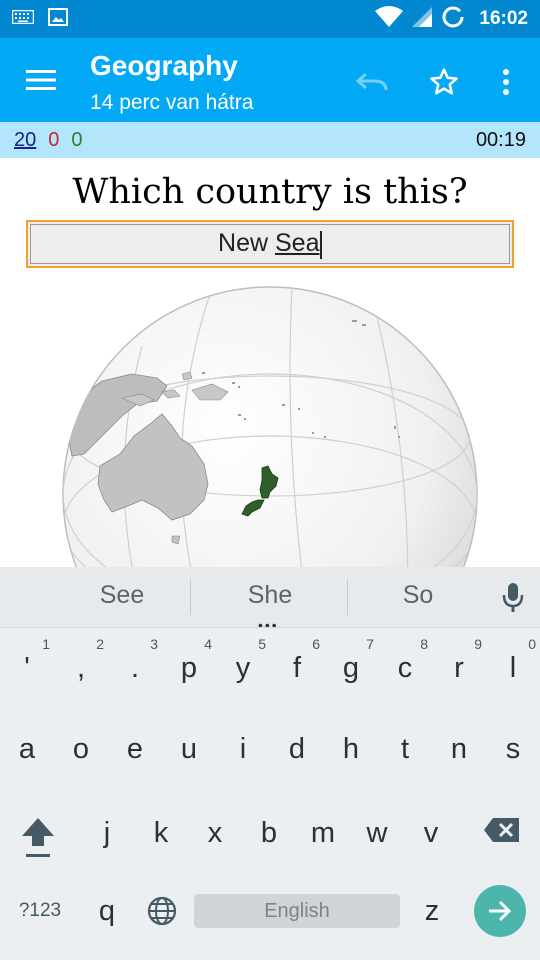 This screenshot has height=960, width=540. Describe the element at coordinates (513, 757) in the screenshot. I see `key-s: s` at that location.